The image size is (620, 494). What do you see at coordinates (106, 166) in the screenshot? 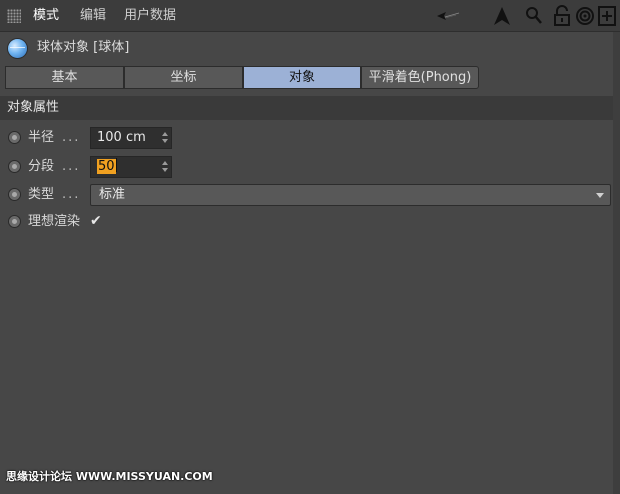
I see `segments-value: 50` at bounding box center [106, 166].